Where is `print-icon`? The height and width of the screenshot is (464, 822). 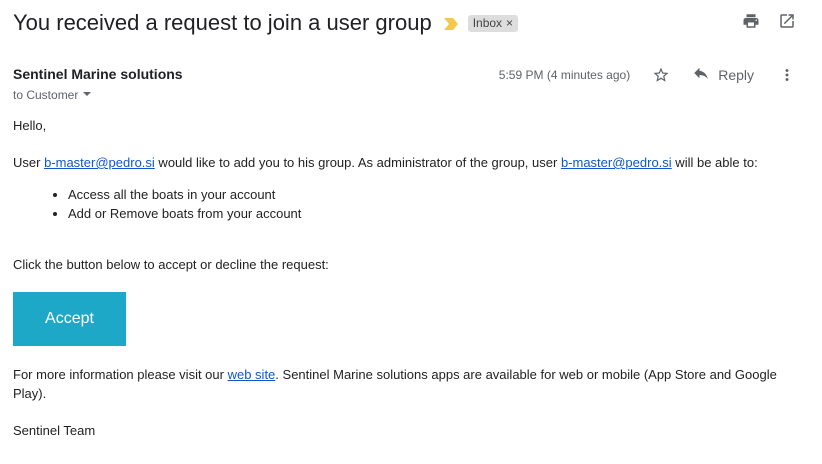 print-icon is located at coordinates (751, 21).